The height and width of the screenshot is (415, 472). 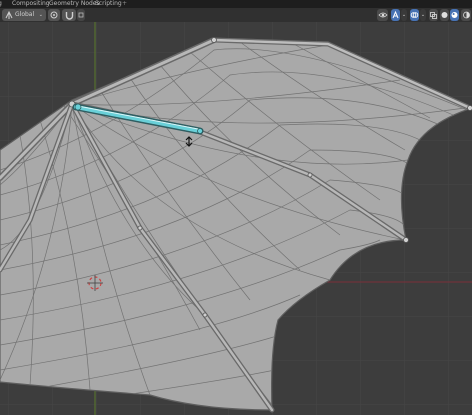 What do you see at coordinates (433, 15) in the screenshot?
I see `xray-toggle-button` at bounding box center [433, 15].